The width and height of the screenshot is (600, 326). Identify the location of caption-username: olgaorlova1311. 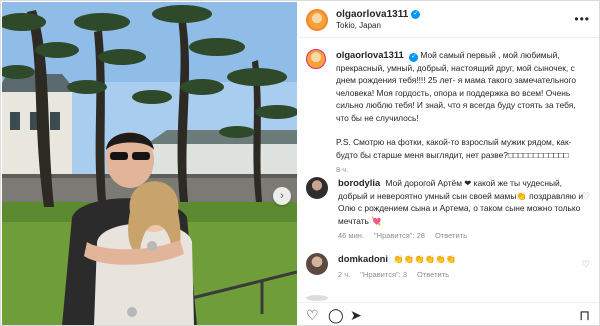
(370, 54).